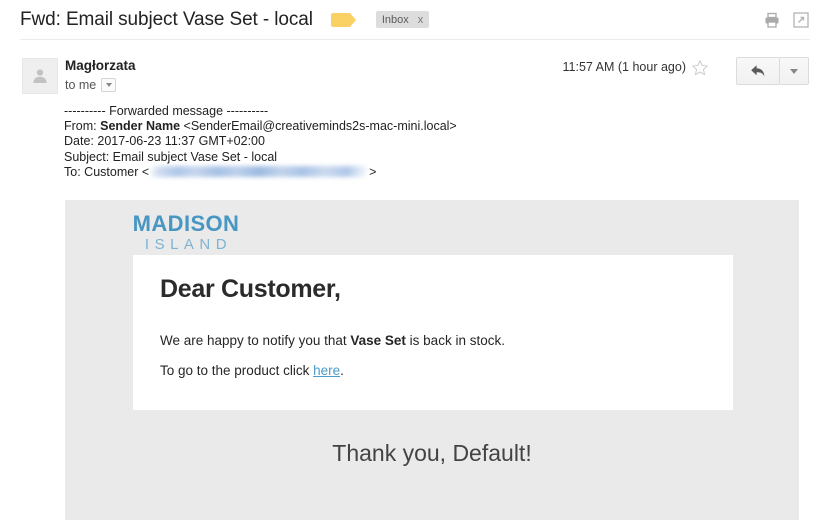 Image resolution: width=823 pixels, height=520 pixels. I want to click on inbox-chip-label: Inbox, so click(395, 19).